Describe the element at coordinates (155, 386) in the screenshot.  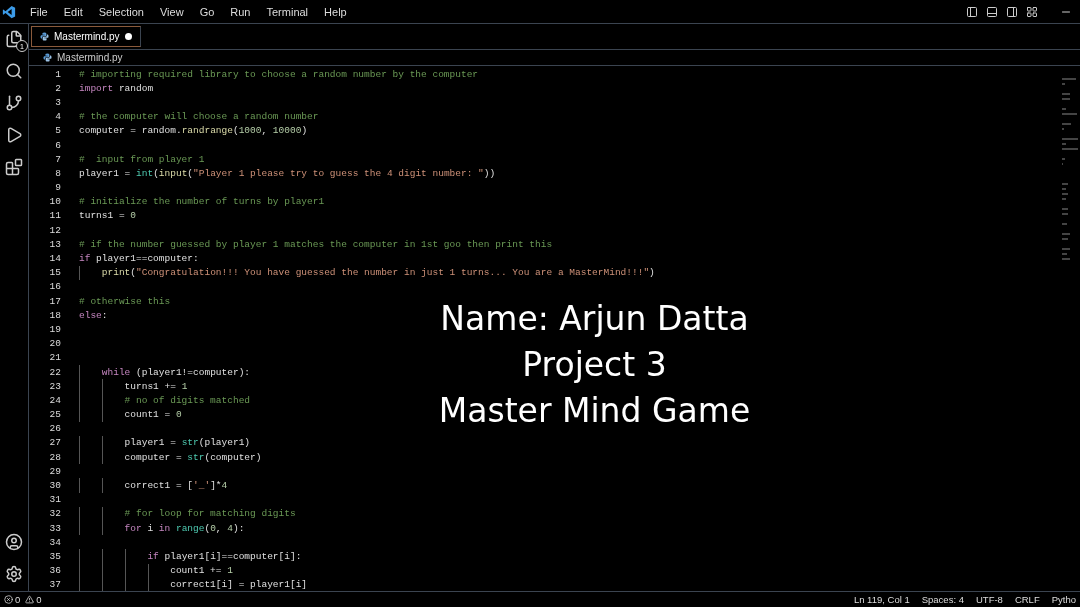
I see `code-line: turns1 += 1` at that location.